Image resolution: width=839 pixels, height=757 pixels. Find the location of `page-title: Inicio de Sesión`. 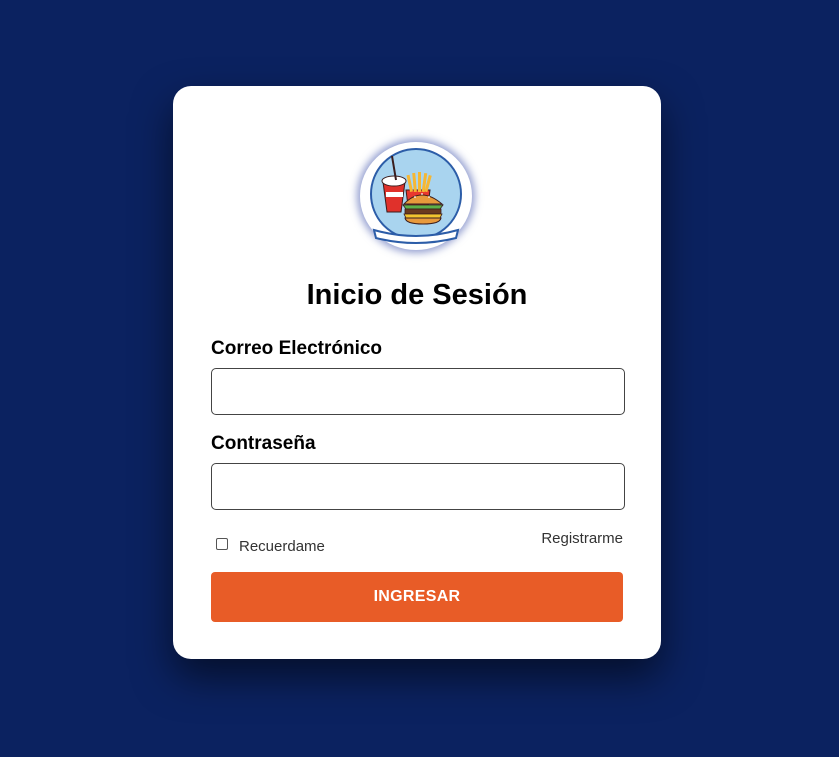

page-title: Inicio de Sesión is located at coordinates (417, 295).